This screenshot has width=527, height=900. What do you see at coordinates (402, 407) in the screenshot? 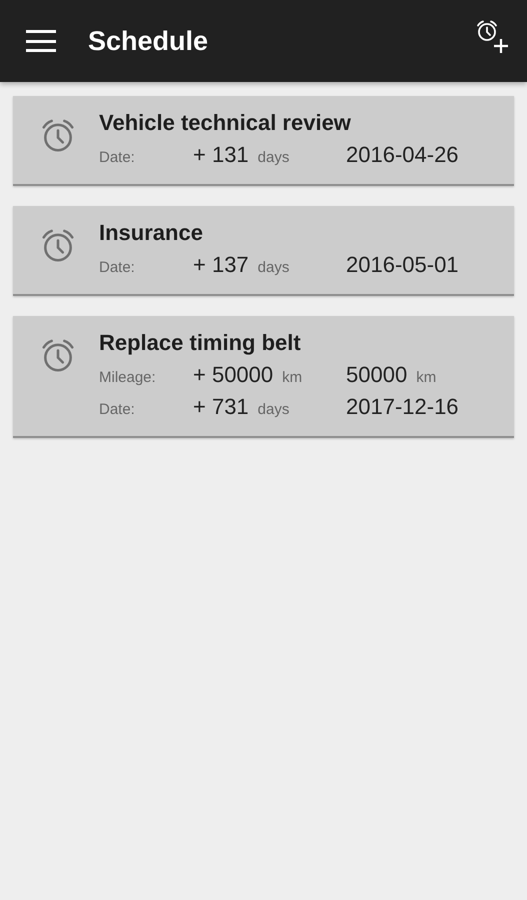
I see `due-value: 2017-12-16` at bounding box center [402, 407].